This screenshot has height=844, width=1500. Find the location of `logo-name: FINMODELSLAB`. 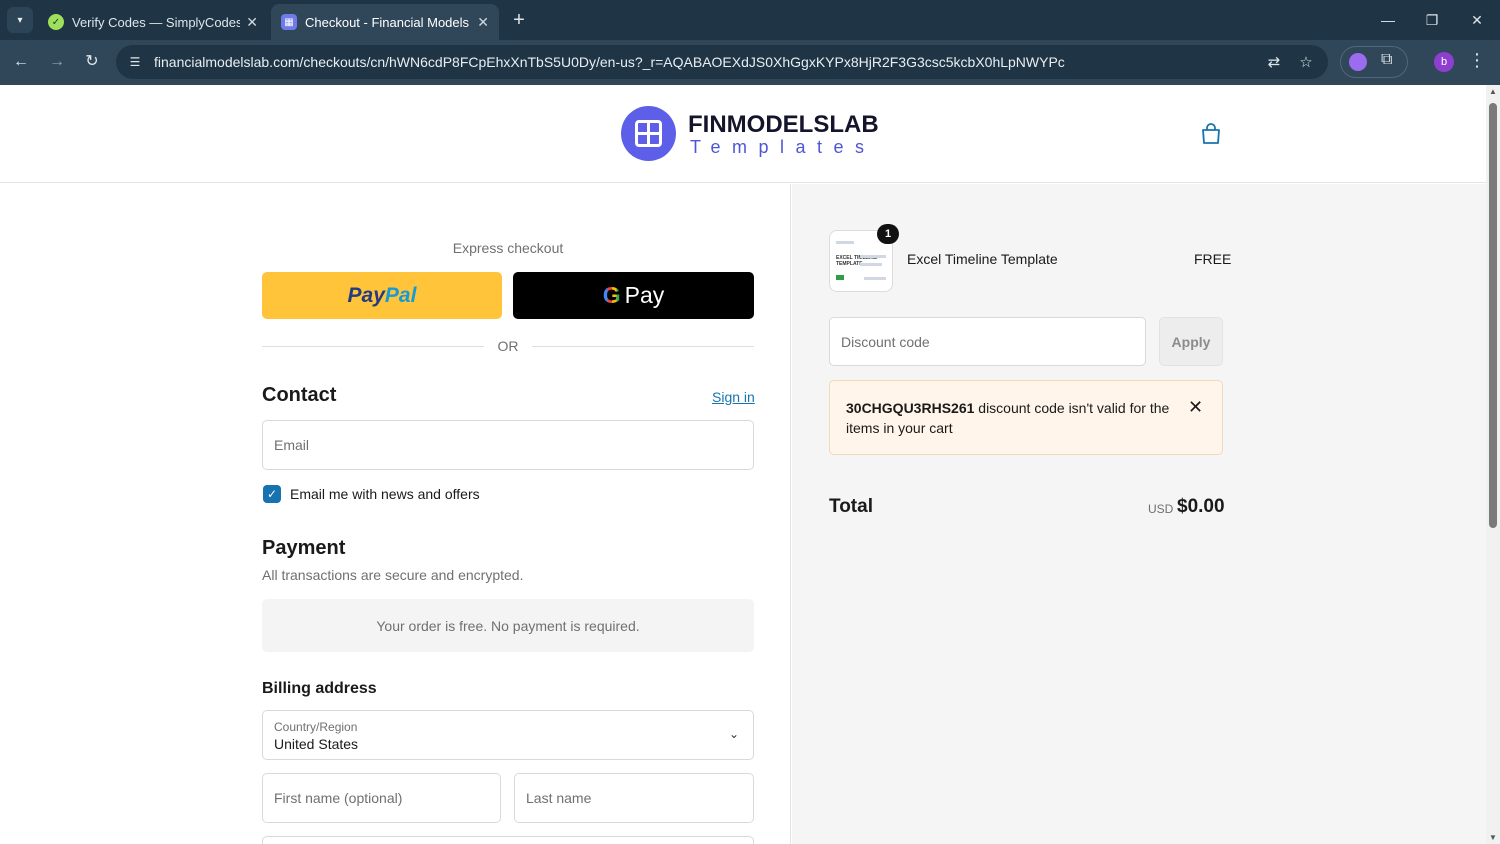

logo-name: FINMODELSLAB is located at coordinates (783, 125).